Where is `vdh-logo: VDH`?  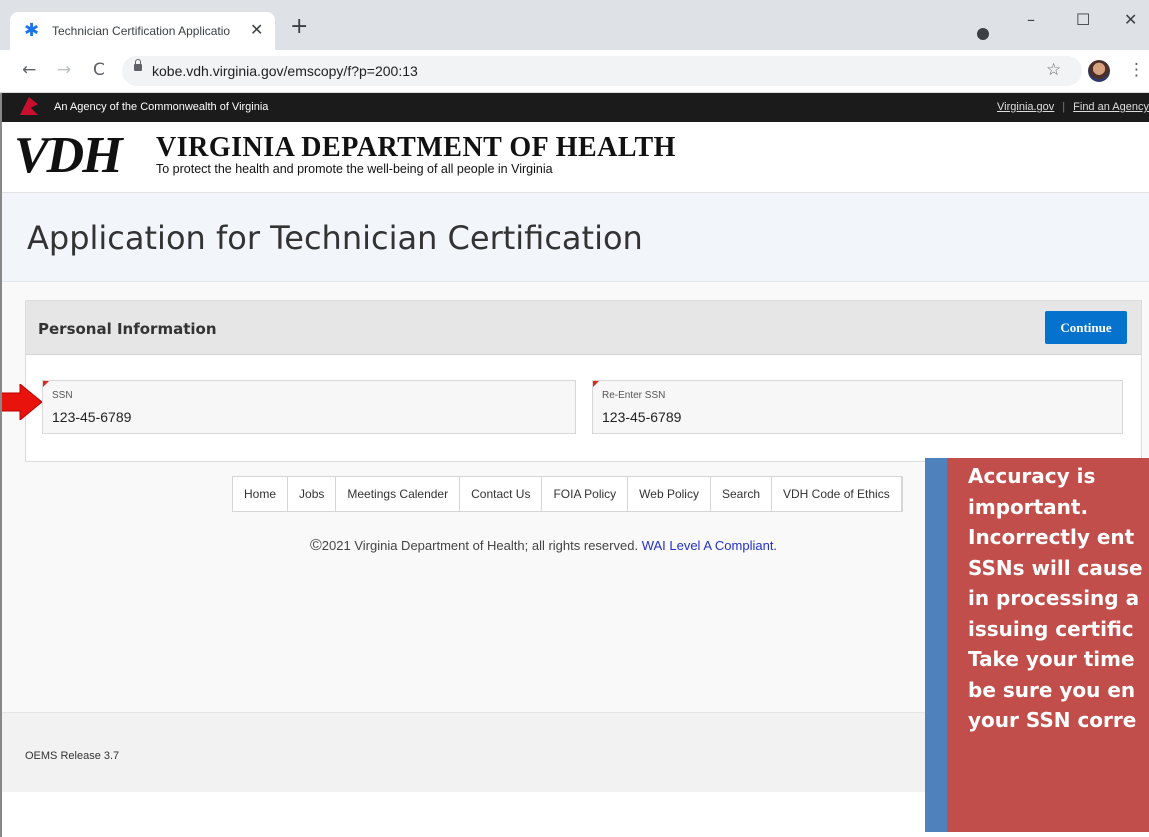 vdh-logo: VDH is located at coordinates (68, 156).